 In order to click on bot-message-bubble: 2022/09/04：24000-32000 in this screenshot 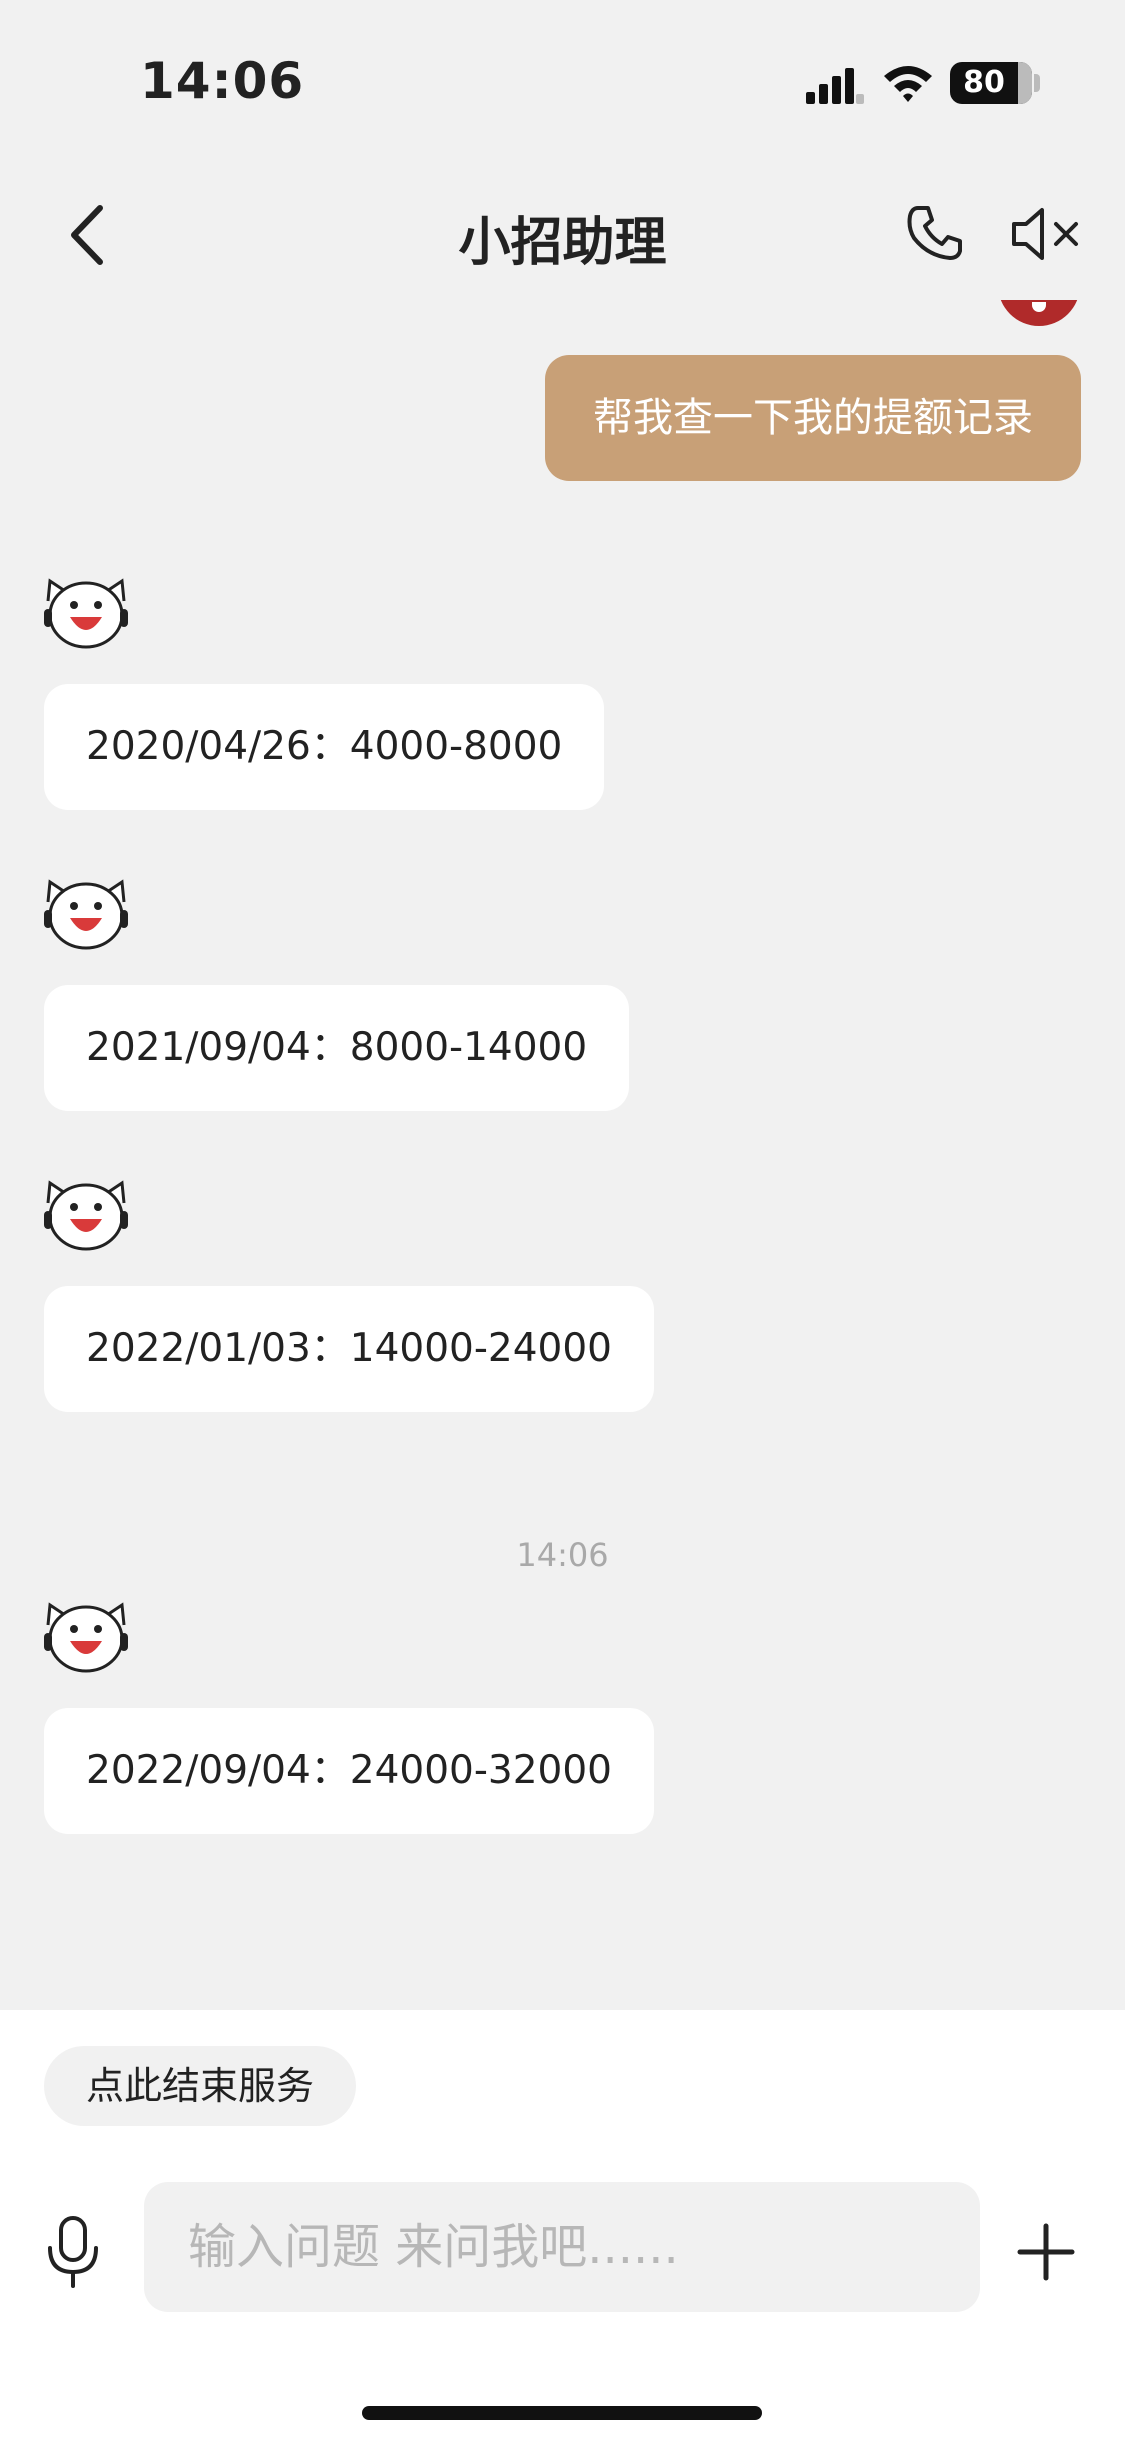, I will do `click(349, 1771)`.